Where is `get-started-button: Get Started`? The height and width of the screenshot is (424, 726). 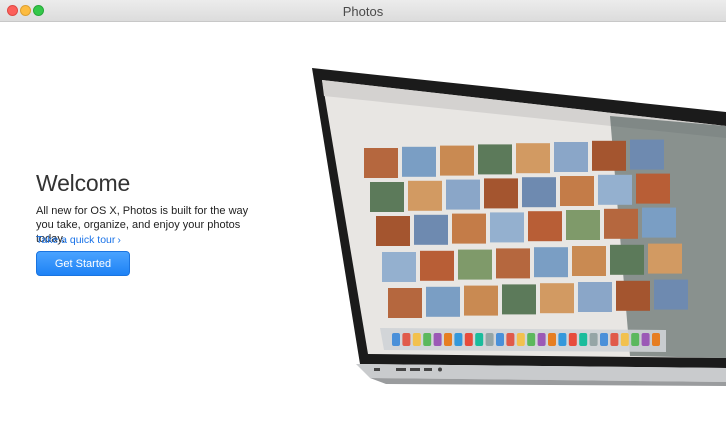
get-started-button: Get Started is located at coordinates (83, 263).